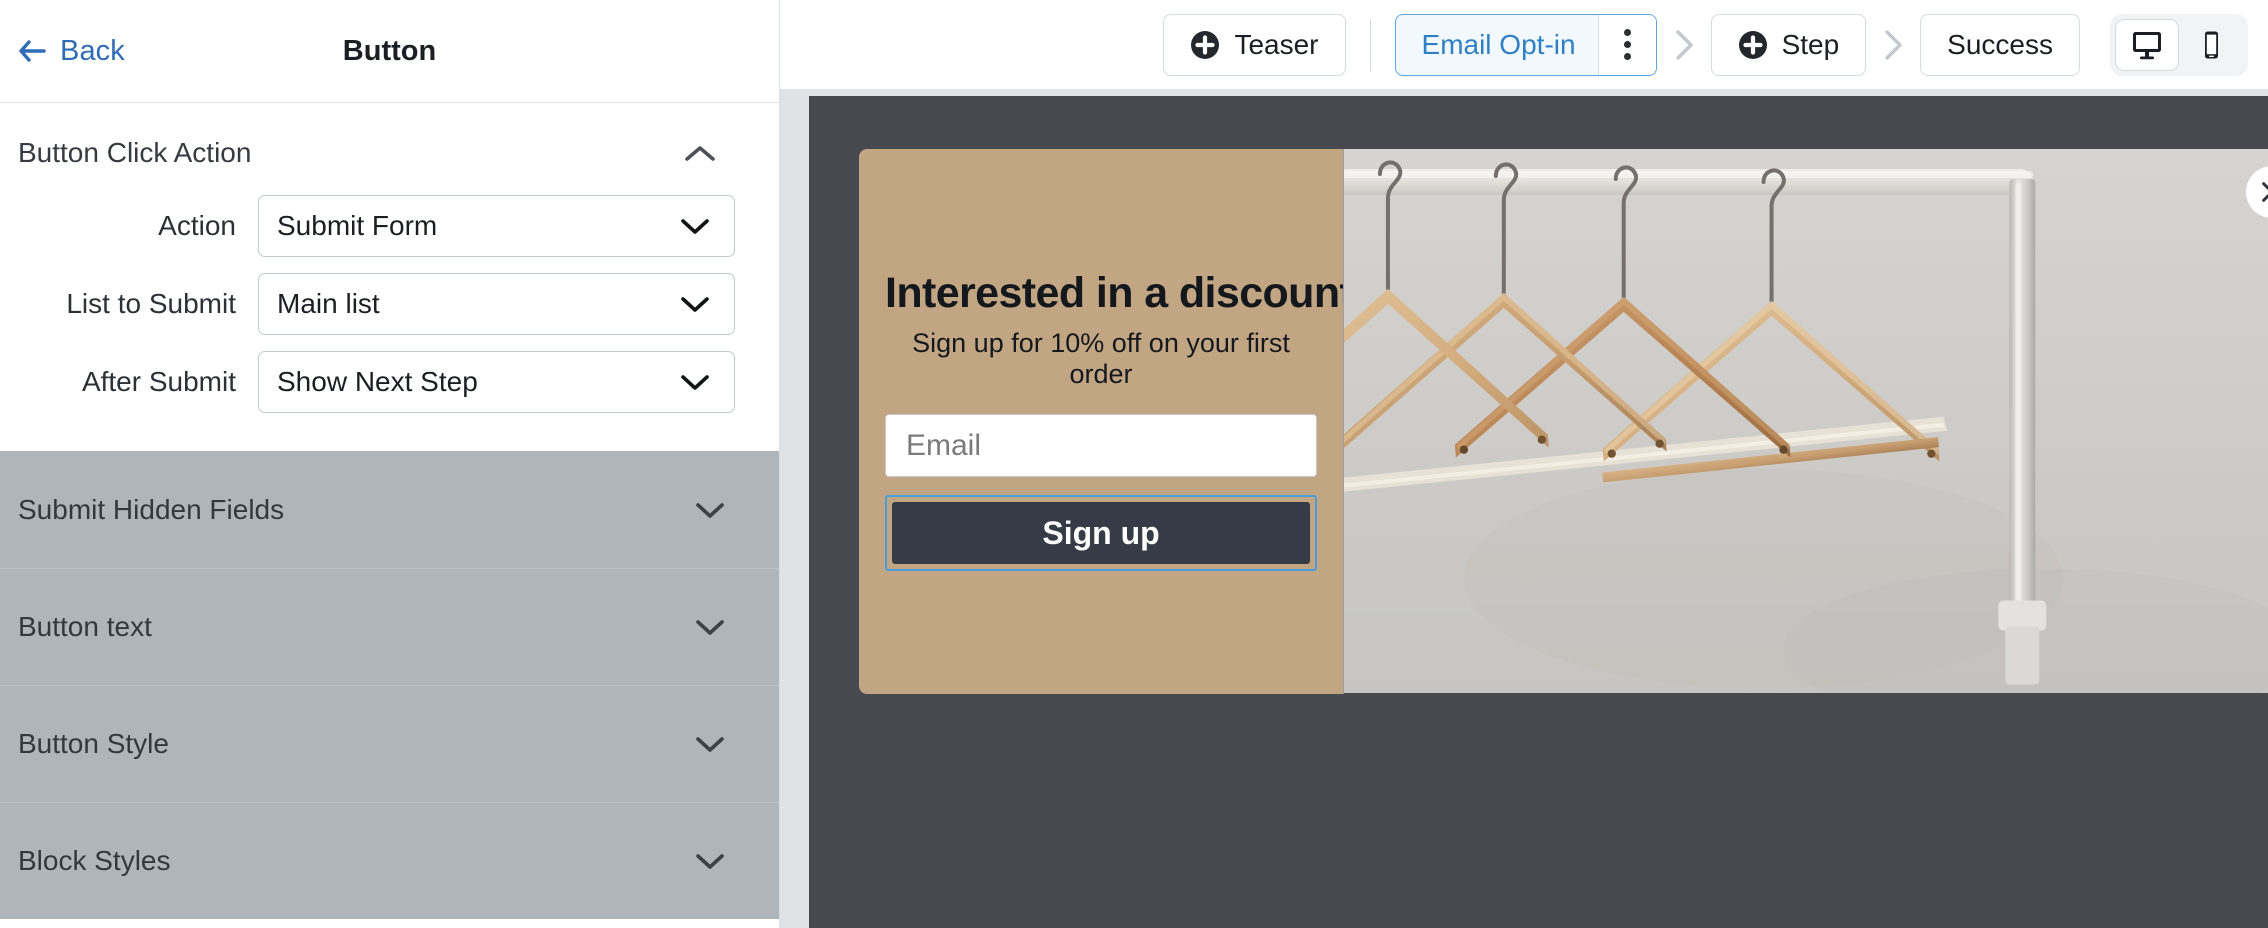  I want to click on chevron-up-icon, so click(700, 153).